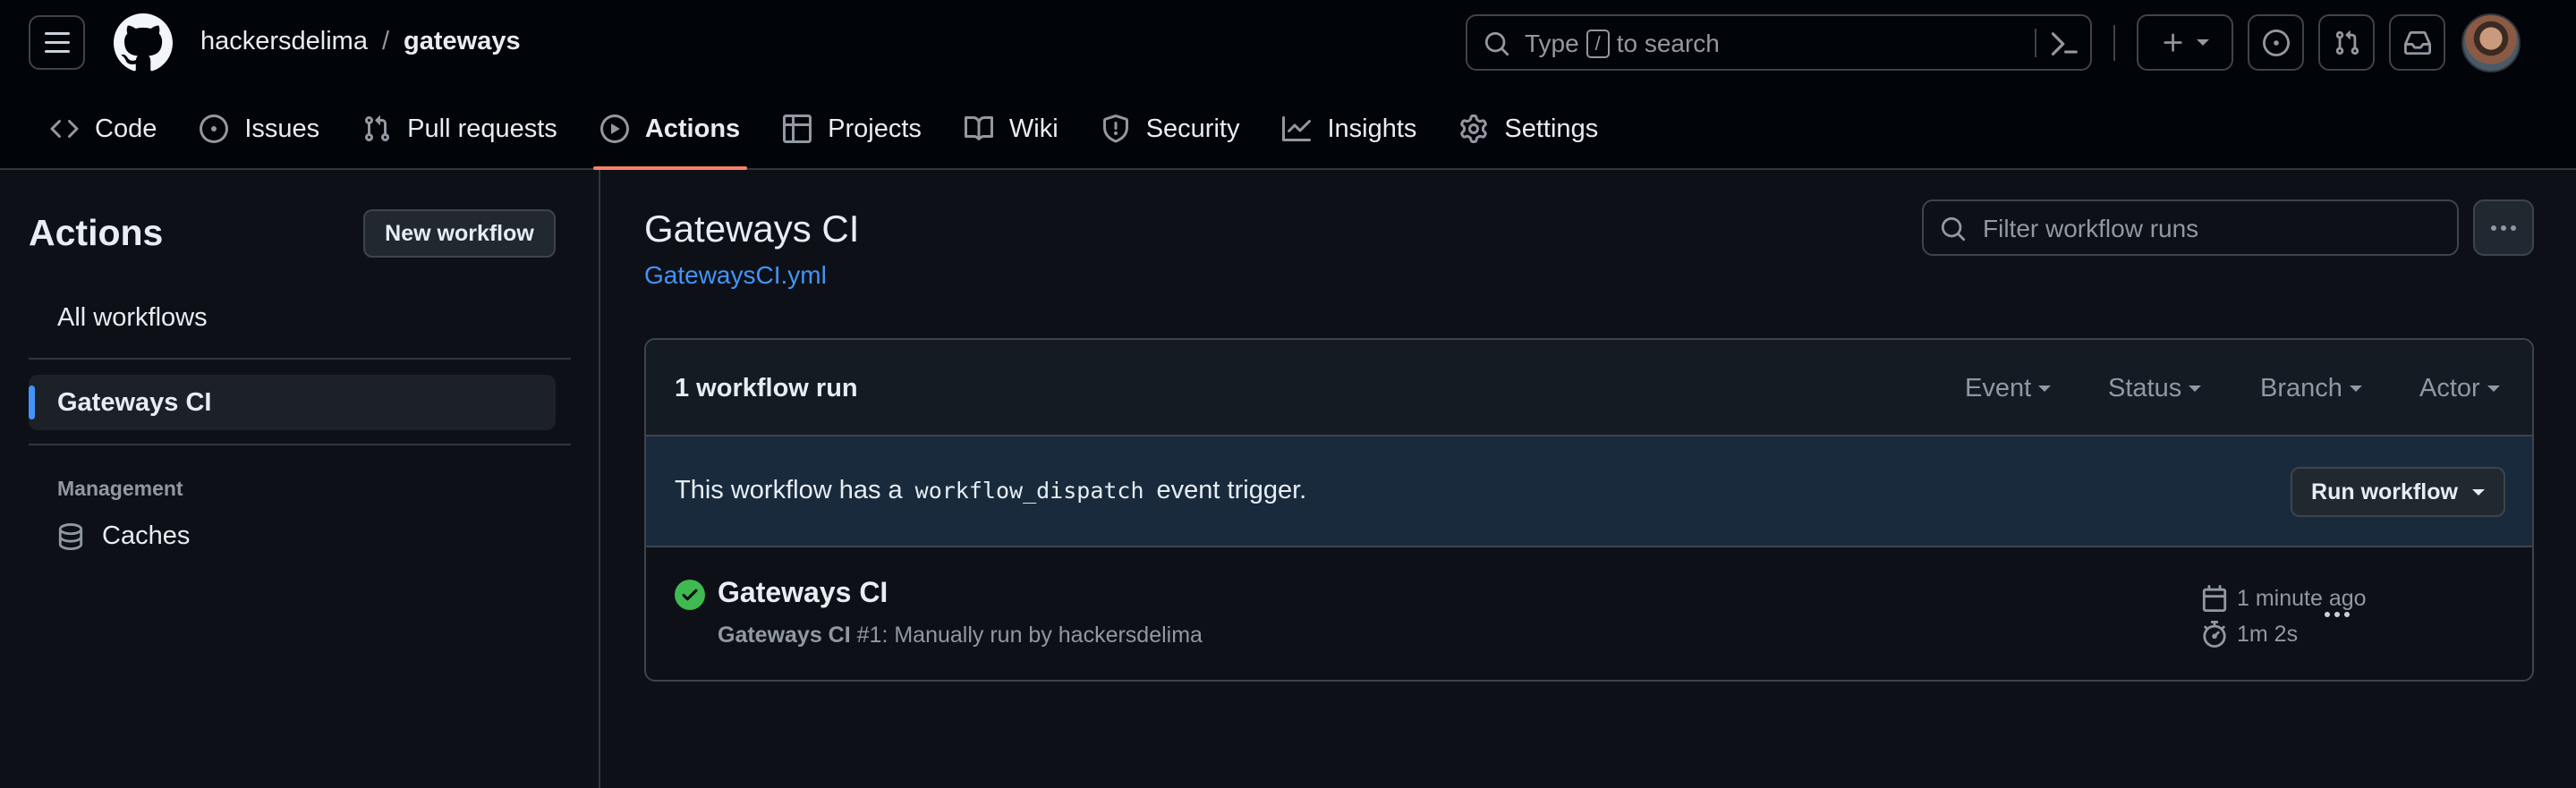  What do you see at coordinates (2302, 598) in the screenshot?
I see `run-time-ago: 1 minute ago` at bounding box center [2302, 598].